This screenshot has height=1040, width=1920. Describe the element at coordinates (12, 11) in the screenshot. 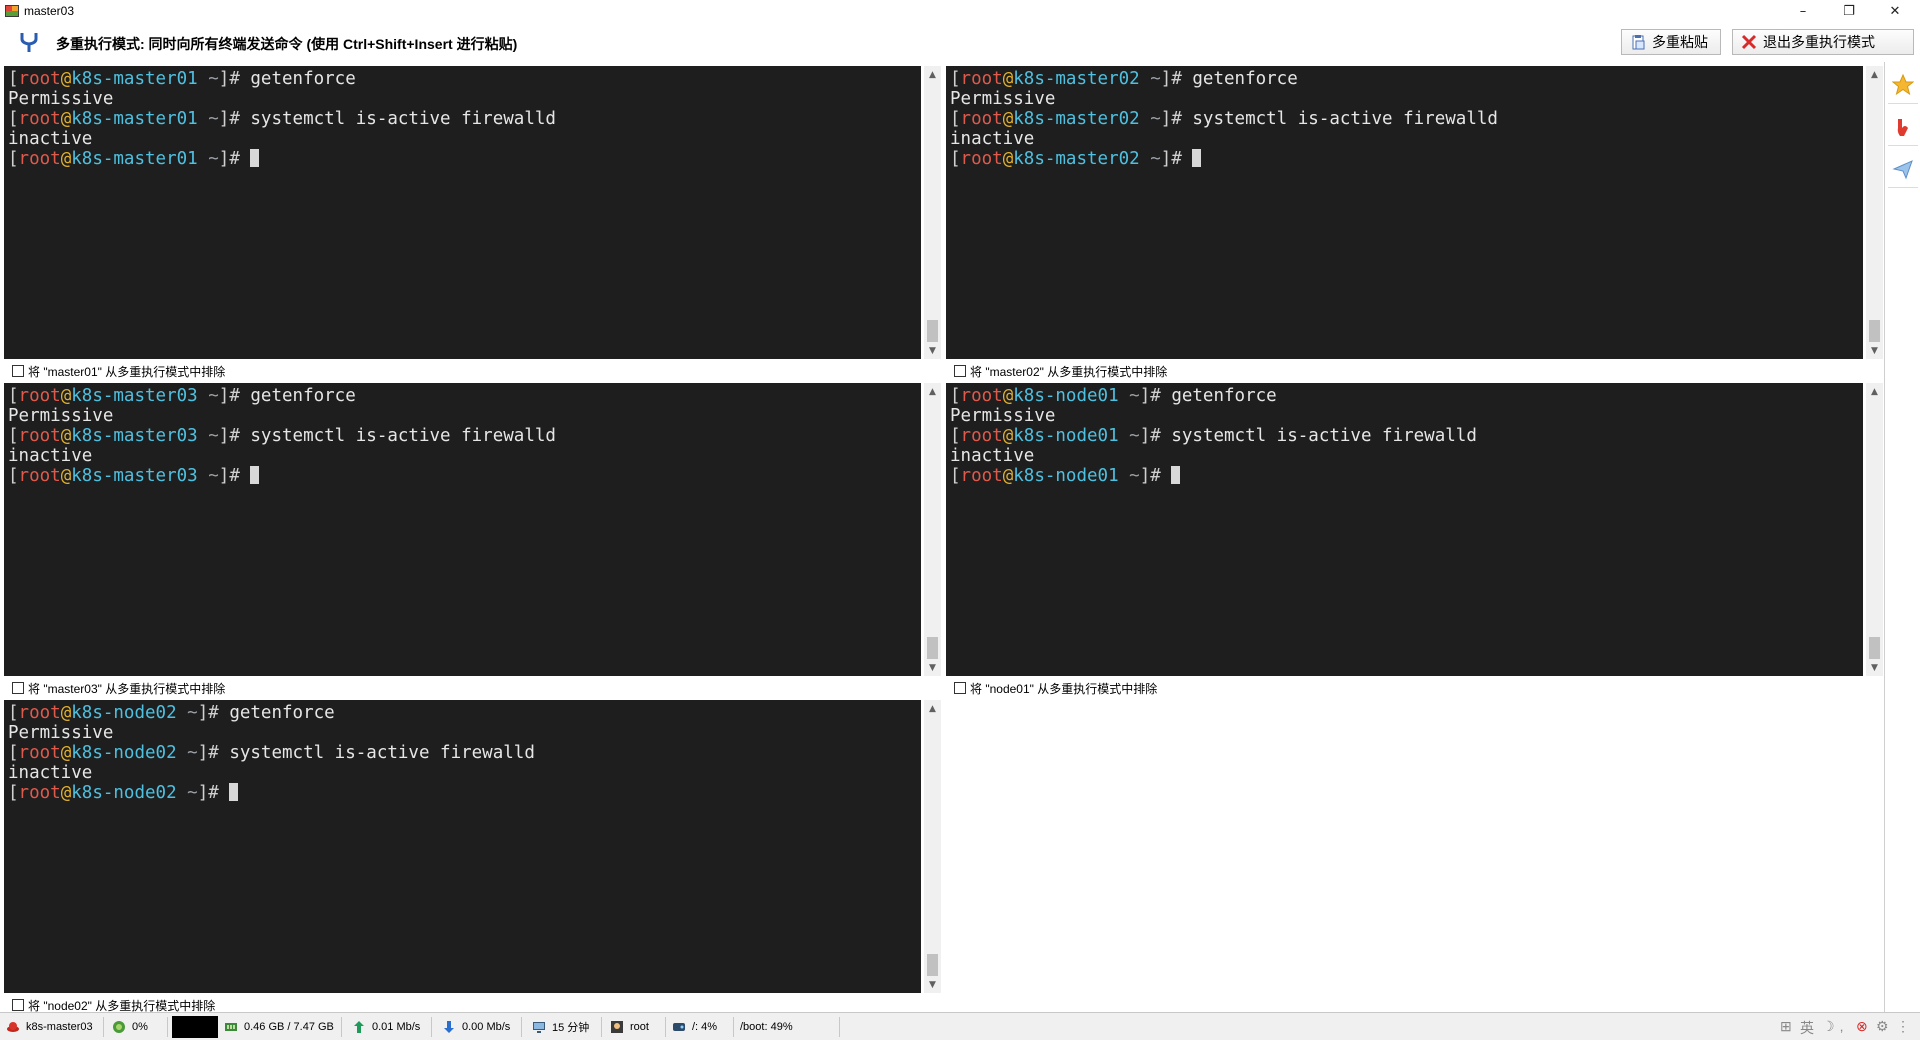

I see `app-icon` at that location.